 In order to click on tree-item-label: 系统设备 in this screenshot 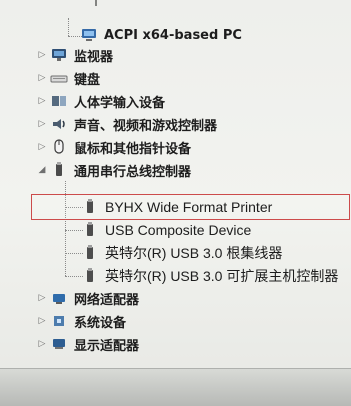, I will do `click(100, 323)`.